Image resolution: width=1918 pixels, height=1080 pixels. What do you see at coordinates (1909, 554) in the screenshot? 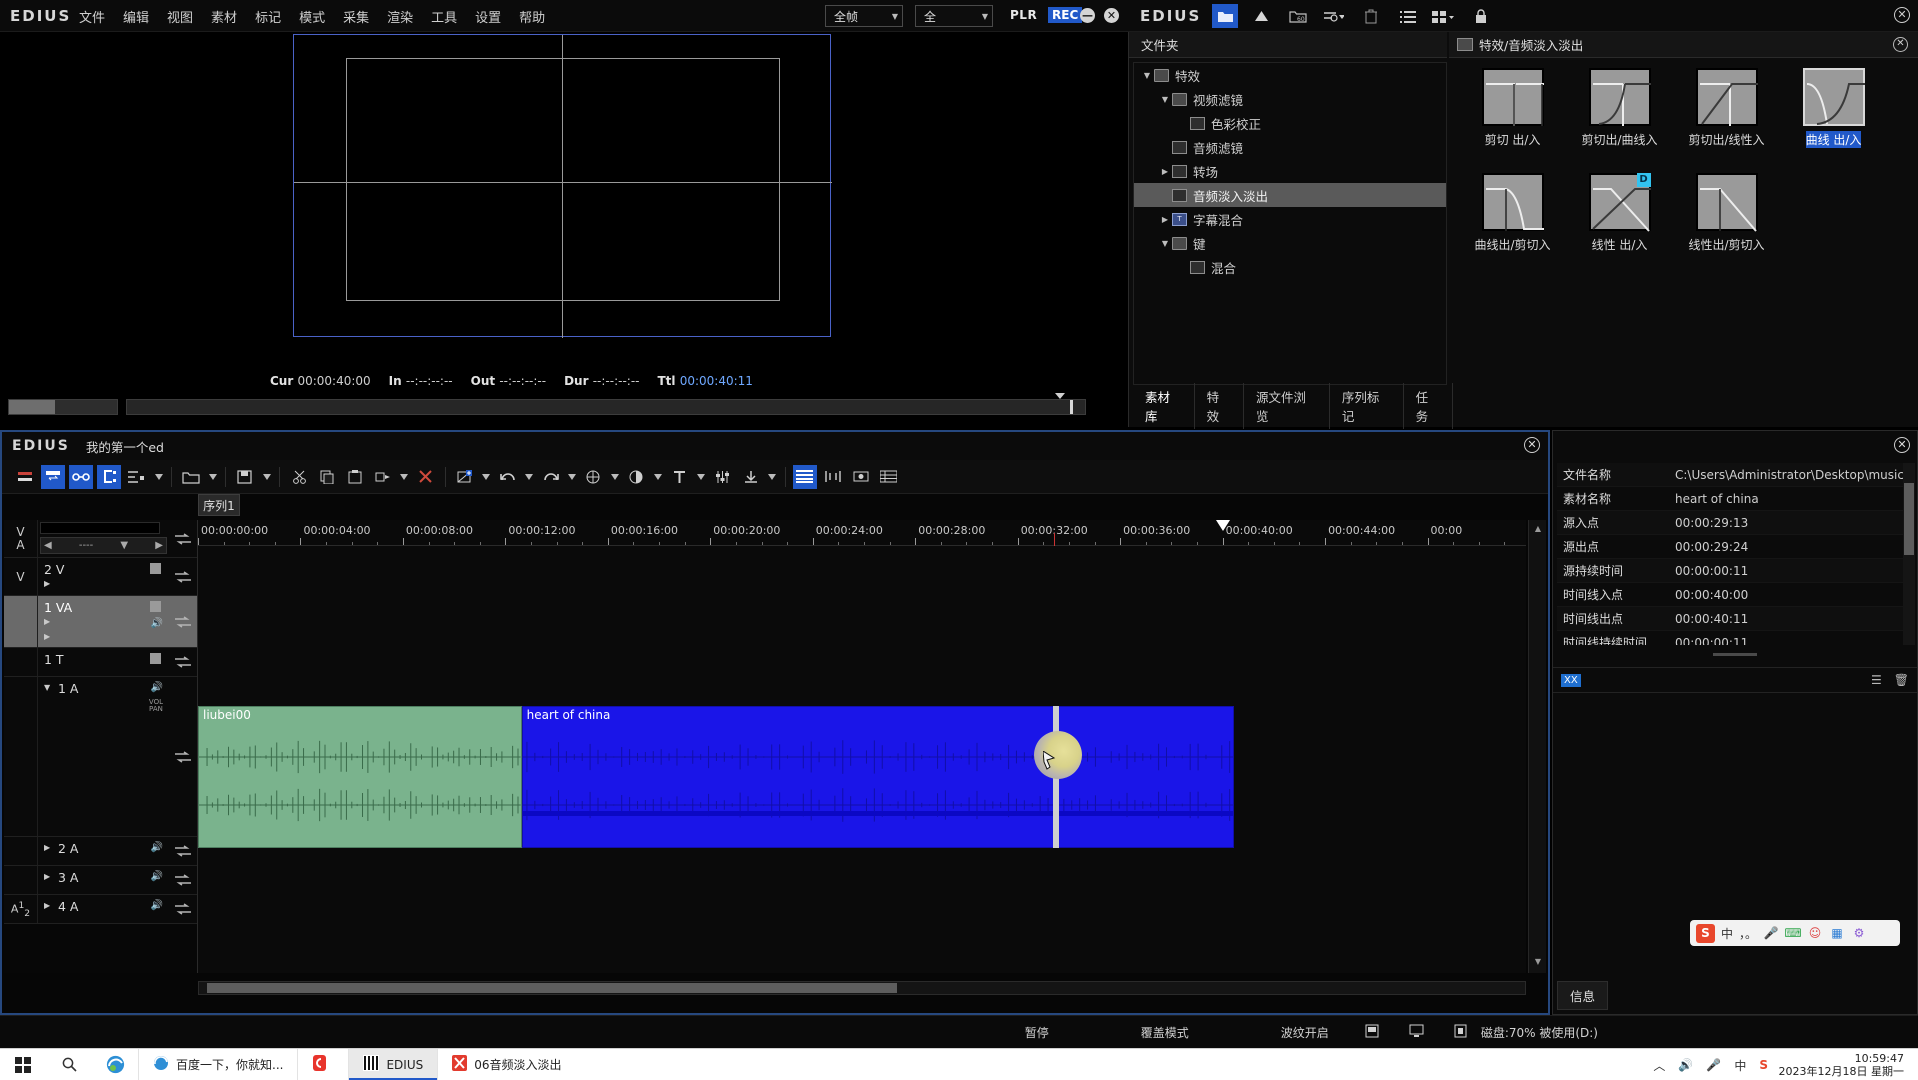
I see `info-scrollbar` at bounding box center [1909, 554].